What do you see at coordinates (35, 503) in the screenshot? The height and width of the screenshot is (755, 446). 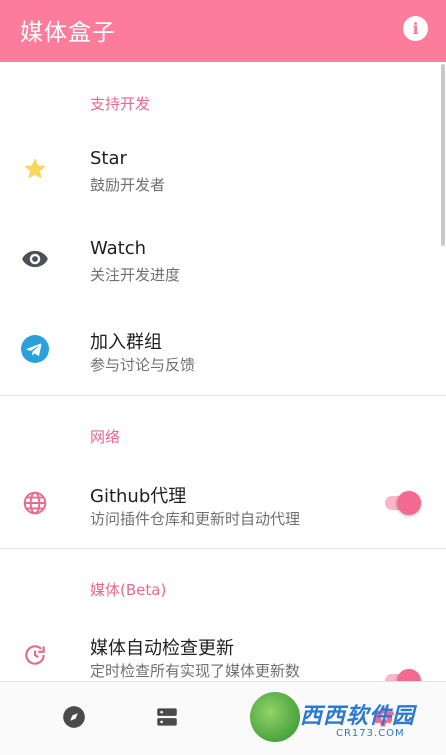 I see `globe-icon` at bounding box center [35, 503].